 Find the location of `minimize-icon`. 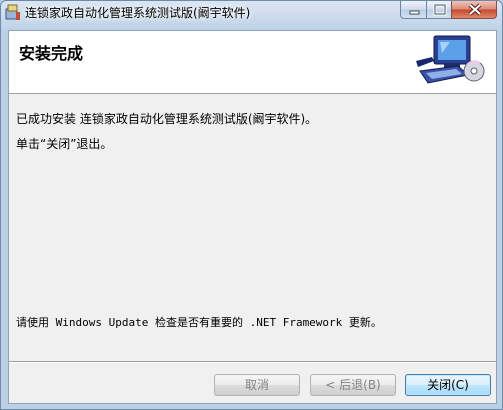

minimize-icon is located at coordinates (414, 12).